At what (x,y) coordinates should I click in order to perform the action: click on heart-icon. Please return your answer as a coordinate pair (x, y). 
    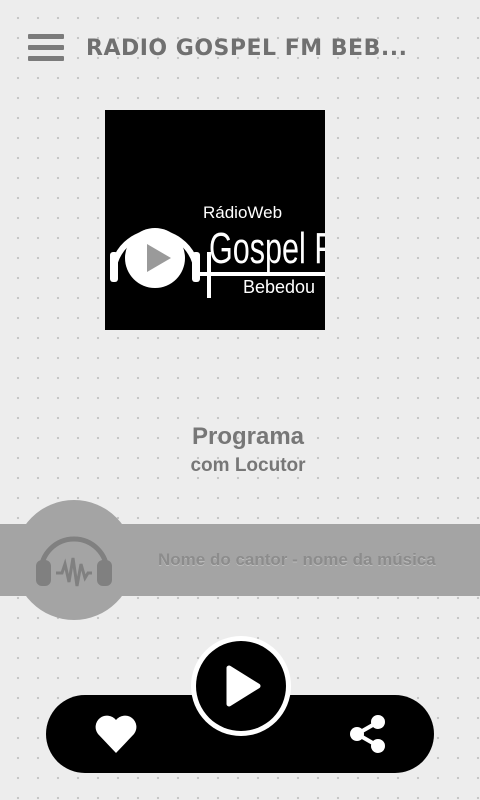
    Looking at the image, I should click on (116, 734).